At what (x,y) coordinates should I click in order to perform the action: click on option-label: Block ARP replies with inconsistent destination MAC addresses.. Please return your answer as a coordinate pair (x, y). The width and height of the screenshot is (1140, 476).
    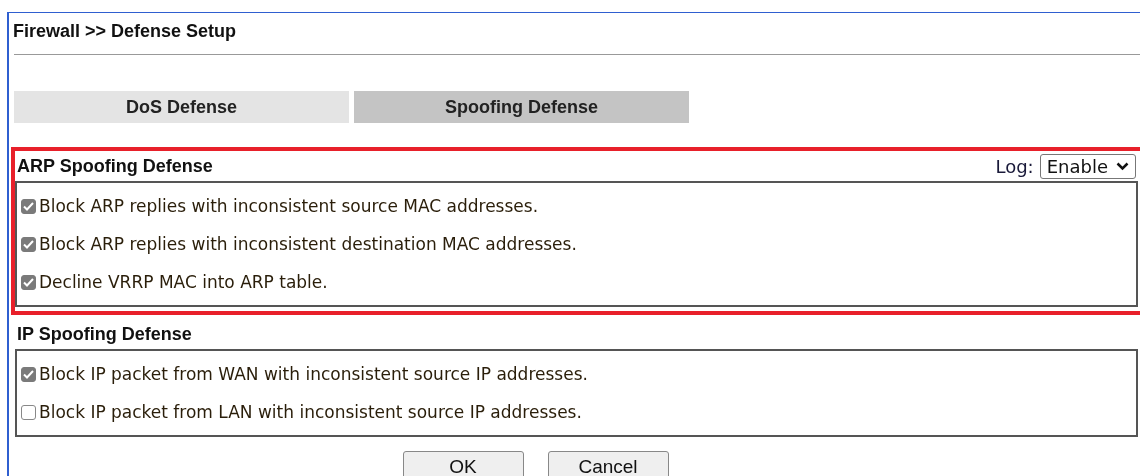
    Looking at the image, I should click on (308, 244).